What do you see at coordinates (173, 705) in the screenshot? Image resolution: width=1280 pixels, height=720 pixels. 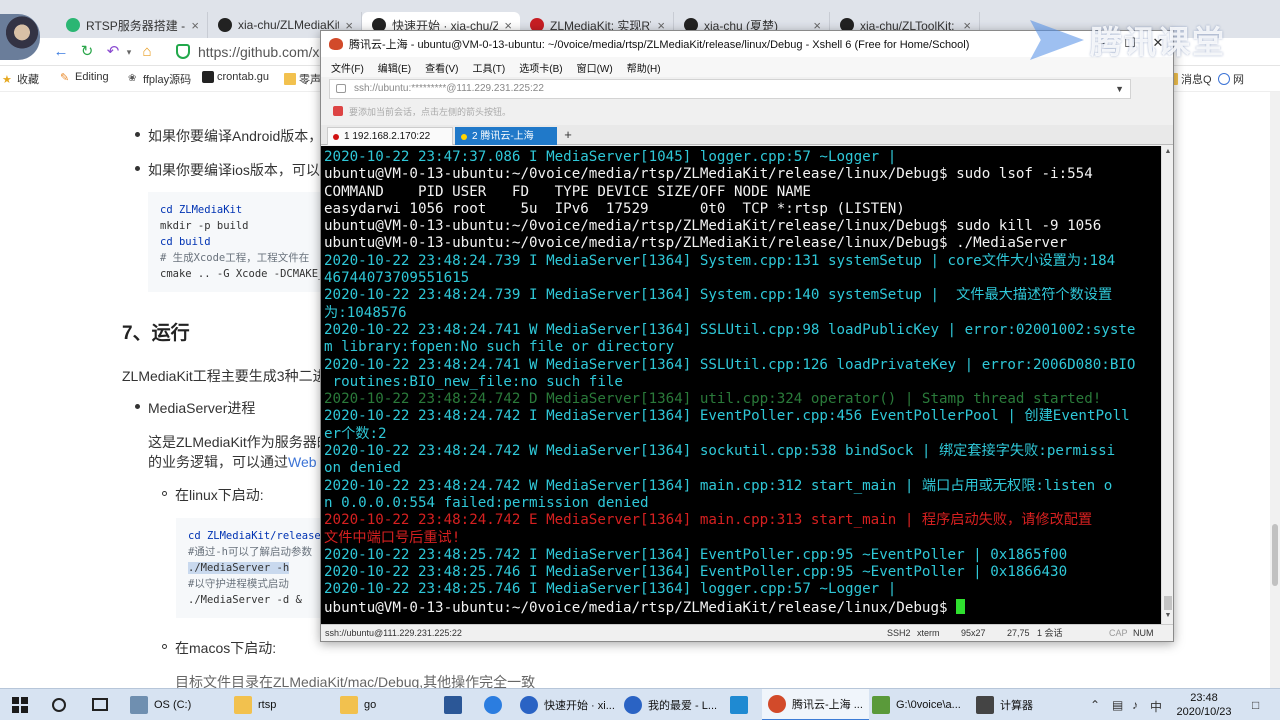 I see `taskbar-label: OS (C:)` at bounding box center [173, 705].